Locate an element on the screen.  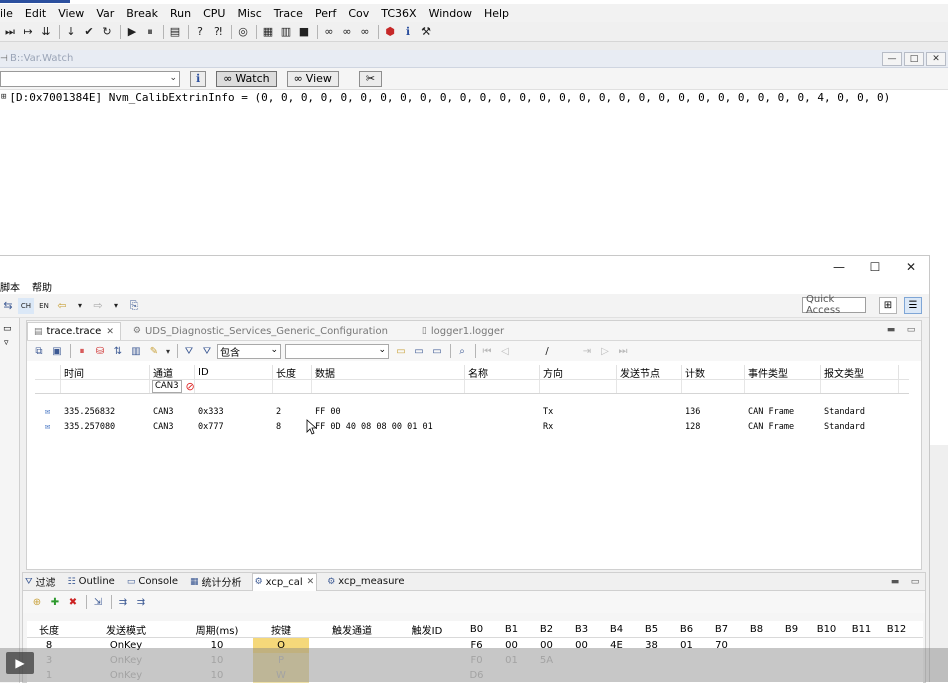
col-name: 名称 is located at coordinates (502, 372).